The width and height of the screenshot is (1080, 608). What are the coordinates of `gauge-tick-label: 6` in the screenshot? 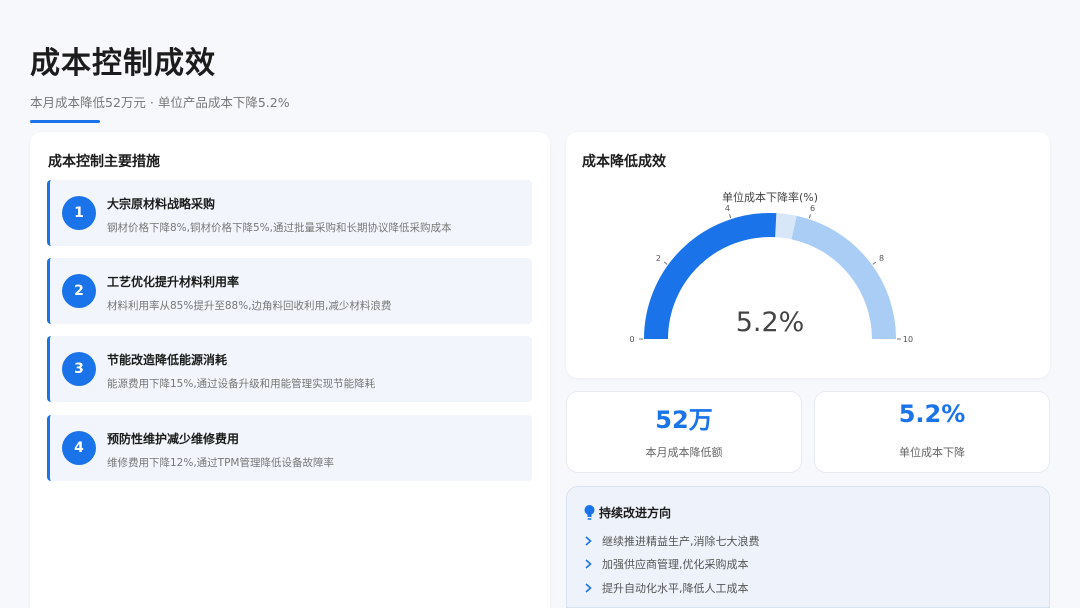 It's located at (812, 208).